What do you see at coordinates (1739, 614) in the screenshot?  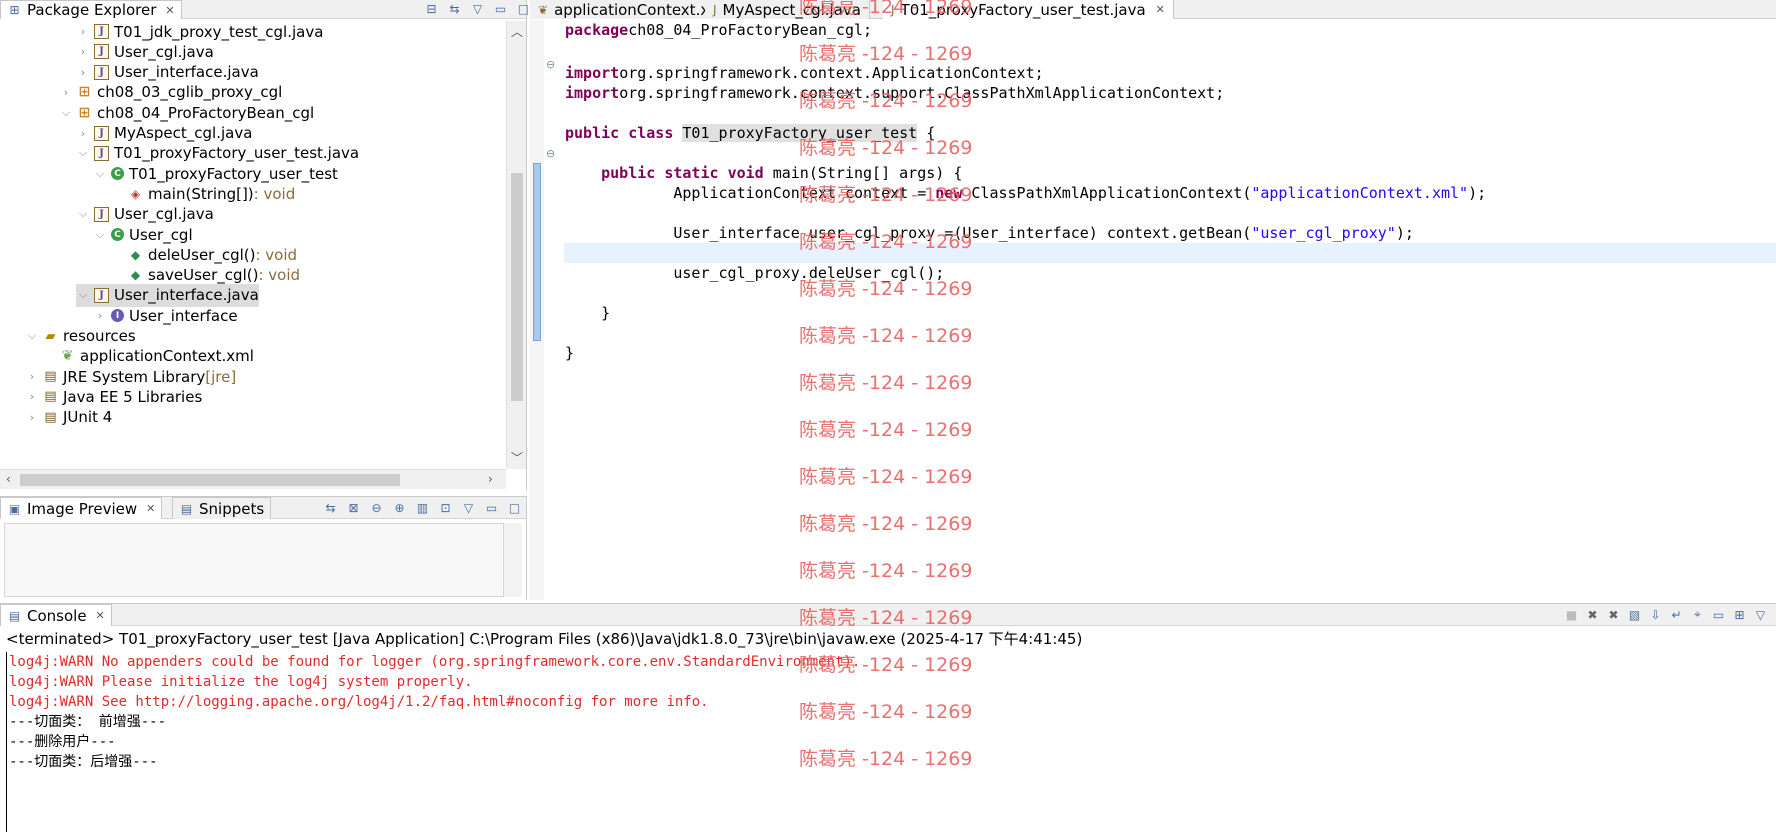 I see `open-console-icon: ⊞` at bounding box center [1739, 614].